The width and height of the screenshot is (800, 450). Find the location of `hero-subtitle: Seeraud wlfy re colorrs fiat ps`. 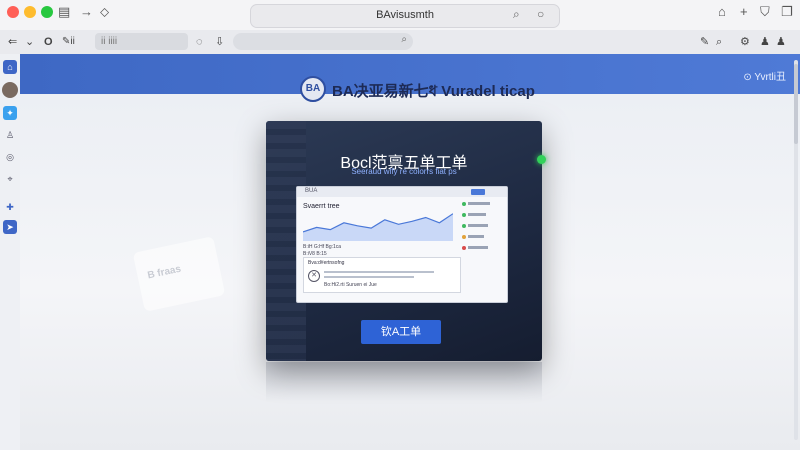

hero-subtitle: Seeraud wlfy re colorrs fiat ps is located at coordinates (404, 171).